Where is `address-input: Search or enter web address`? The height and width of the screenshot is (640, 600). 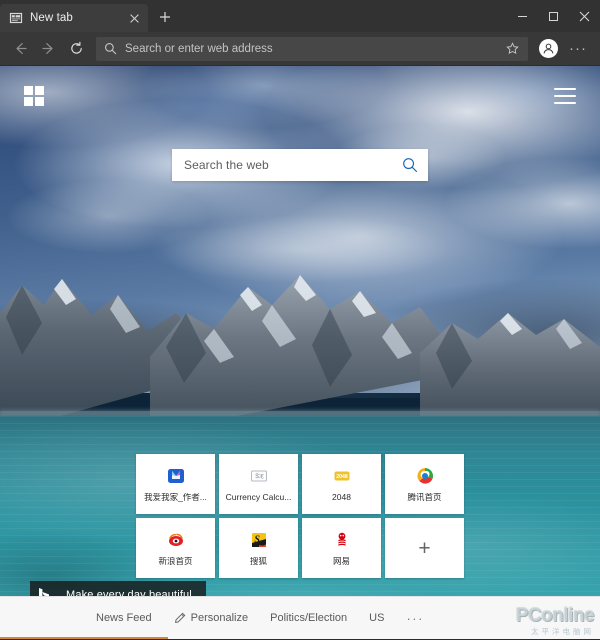
address-input: Search or enter web address is located at coordinates (313, 49).